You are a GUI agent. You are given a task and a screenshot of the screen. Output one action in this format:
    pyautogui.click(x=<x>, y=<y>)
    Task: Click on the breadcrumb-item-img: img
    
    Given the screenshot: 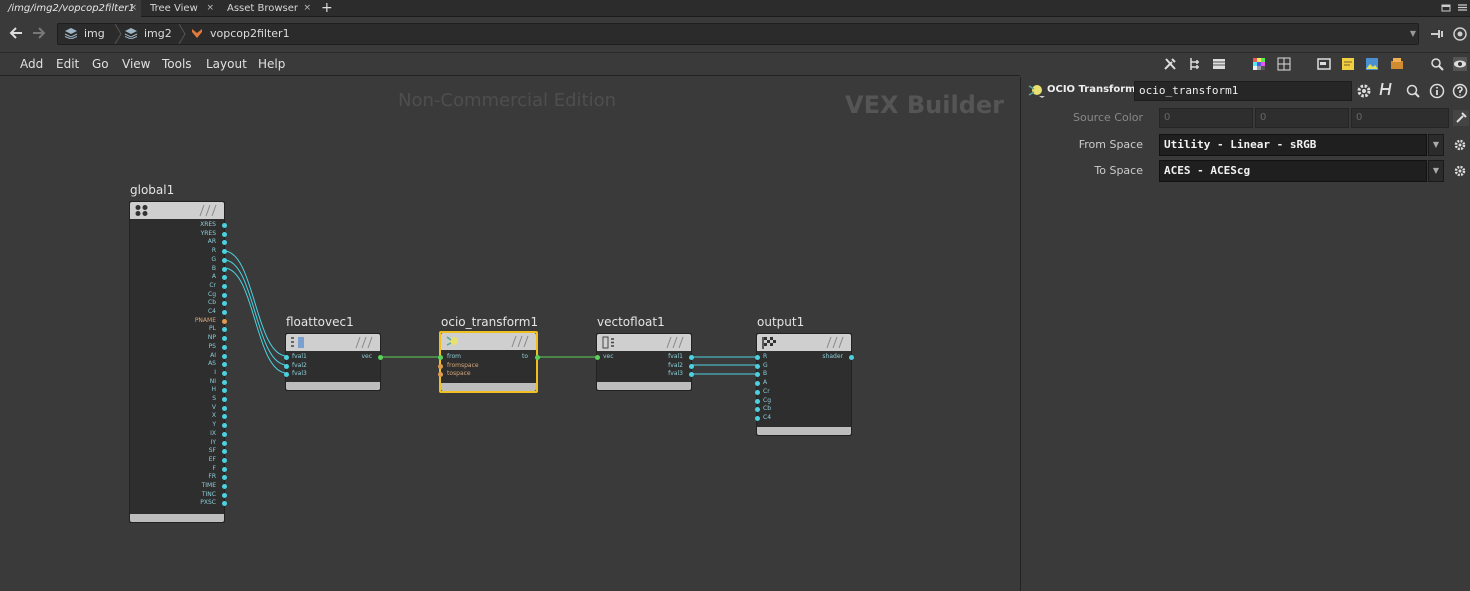 What is the action you would take?
    pyautogui.click(x=84, y=34)
    